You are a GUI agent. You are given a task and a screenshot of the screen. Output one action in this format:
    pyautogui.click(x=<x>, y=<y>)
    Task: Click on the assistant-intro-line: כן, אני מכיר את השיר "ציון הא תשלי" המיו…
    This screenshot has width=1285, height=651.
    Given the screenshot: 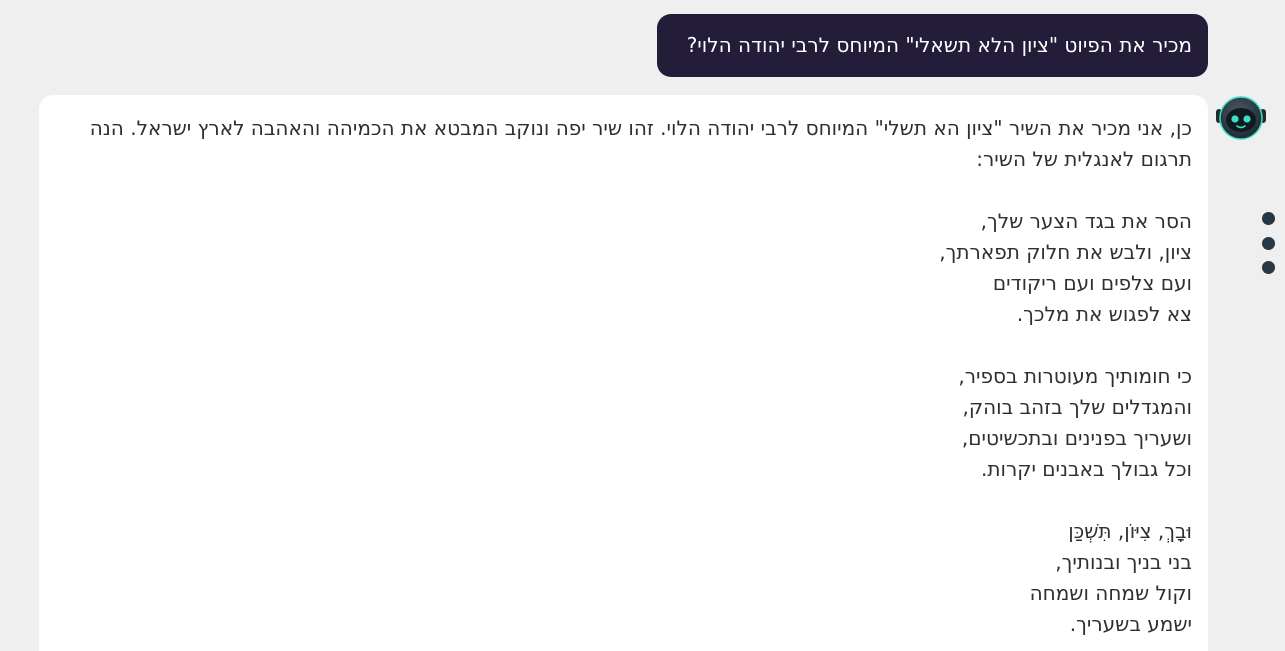 What is the action you would take?
    pyautogui.click(x=640, y=128)
    